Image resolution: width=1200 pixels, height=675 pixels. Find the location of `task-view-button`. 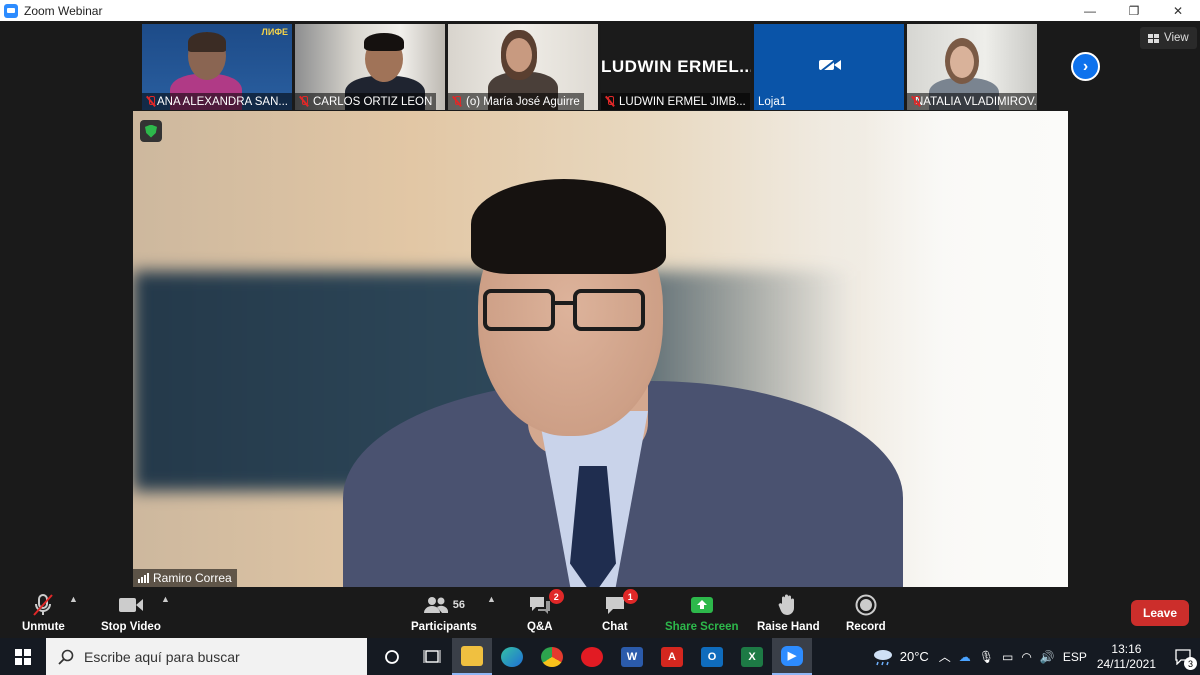

task-view-button is located at coordinates (392, 656).